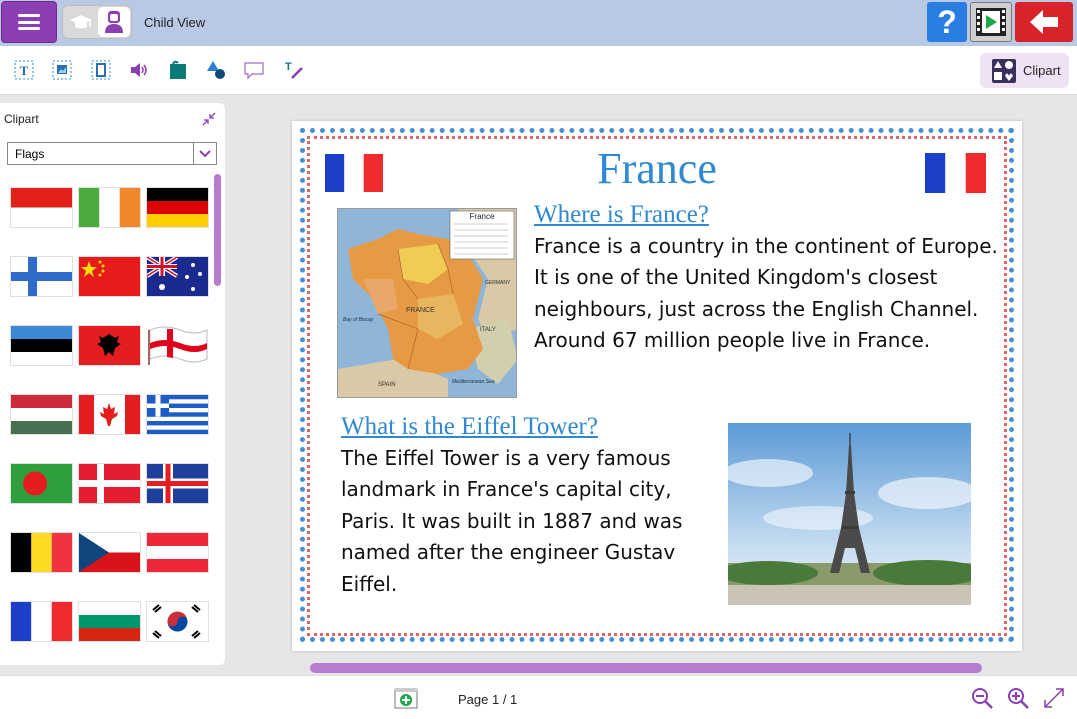 The image size is (1077, 719). I want to click on footer-bar: Page 1 / 1, so click(538, 697).